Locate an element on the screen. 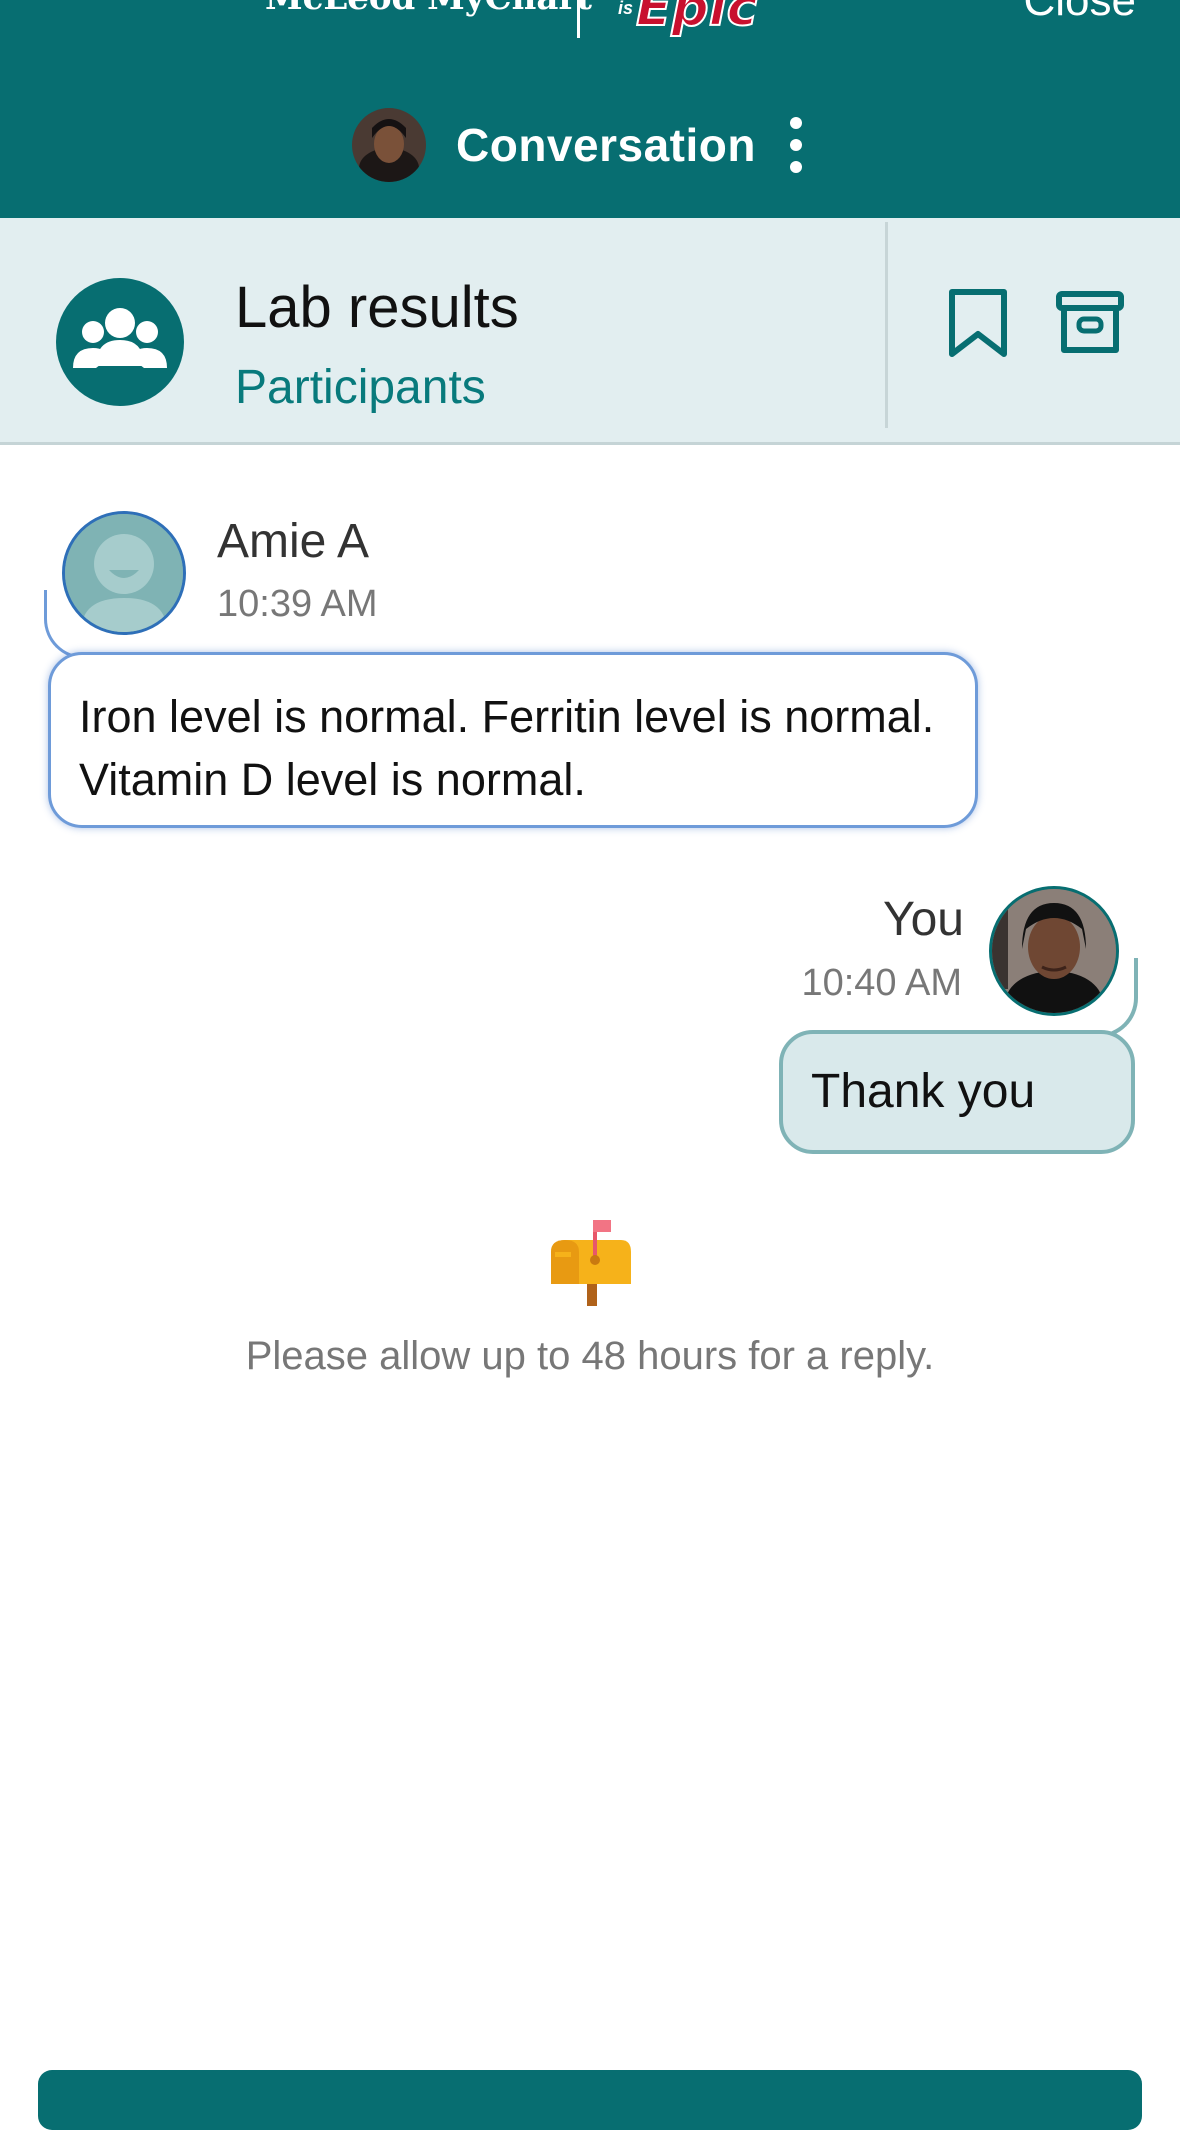 The image size is (1180, 2130). user-avatar-small is located at coordinates (1054, 951).